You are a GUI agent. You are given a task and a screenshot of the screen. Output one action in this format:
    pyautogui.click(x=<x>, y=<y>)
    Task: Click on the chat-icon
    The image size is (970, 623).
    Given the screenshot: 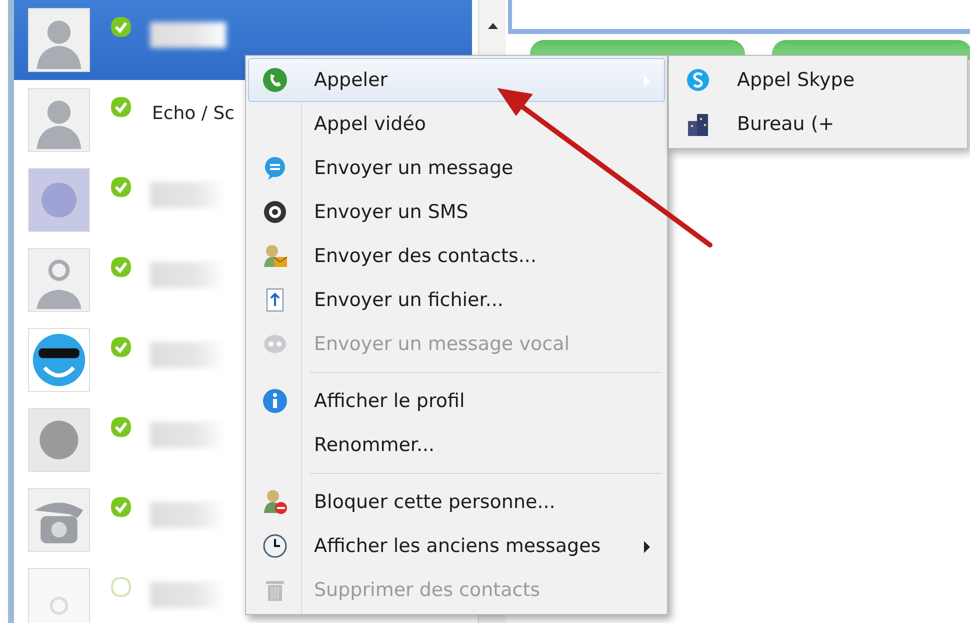 What is the action you would take?
    pyautogui.click(x=275, y=168)
    